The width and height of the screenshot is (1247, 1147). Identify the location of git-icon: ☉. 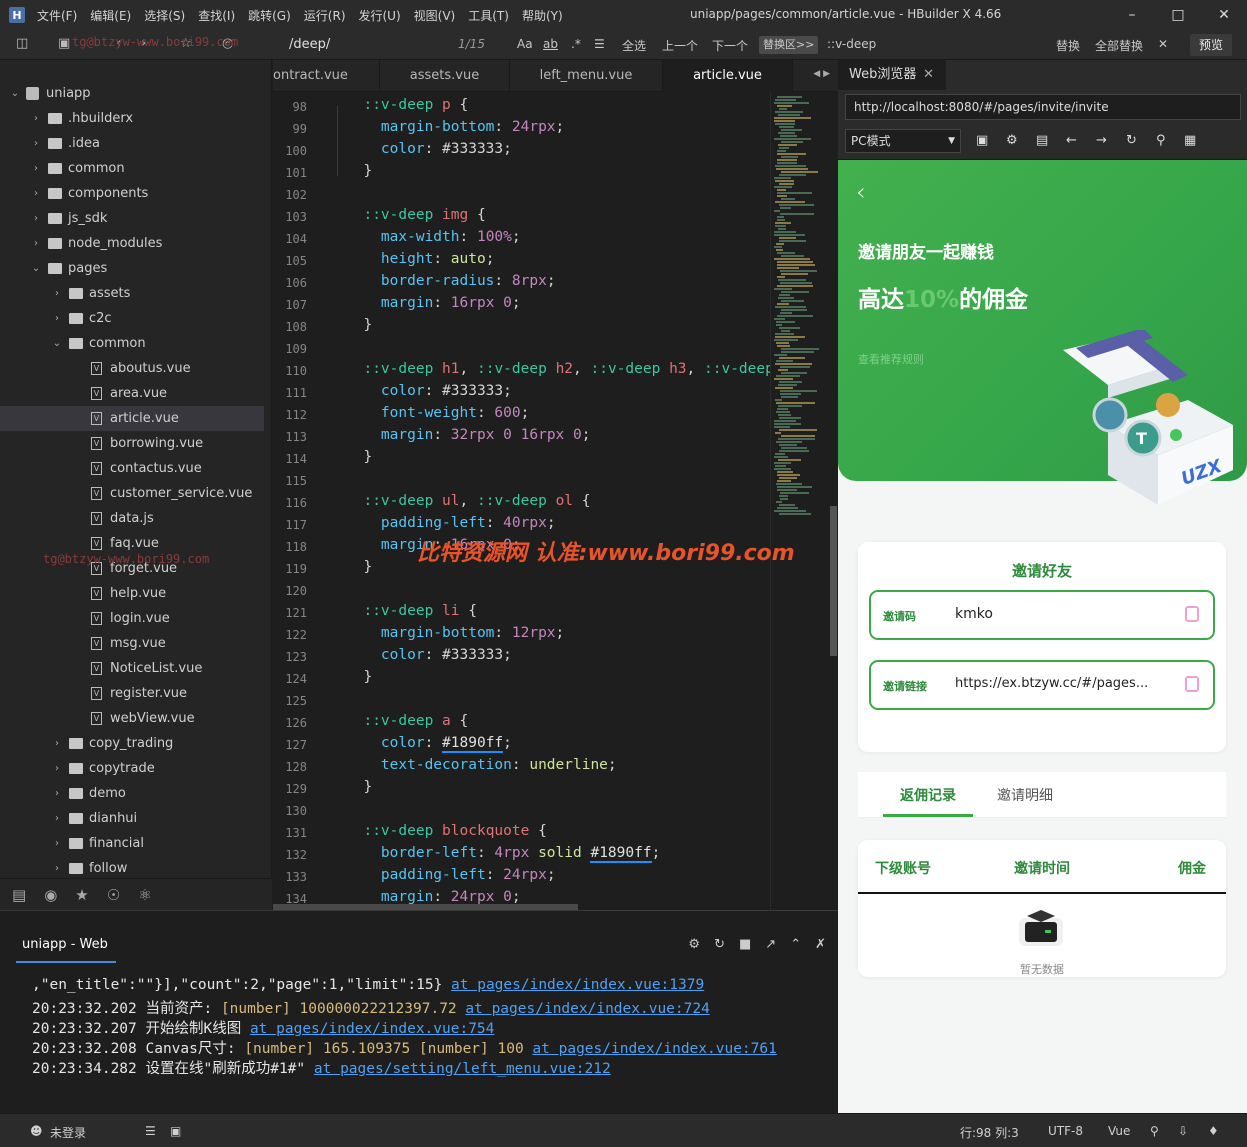
(113, 895).